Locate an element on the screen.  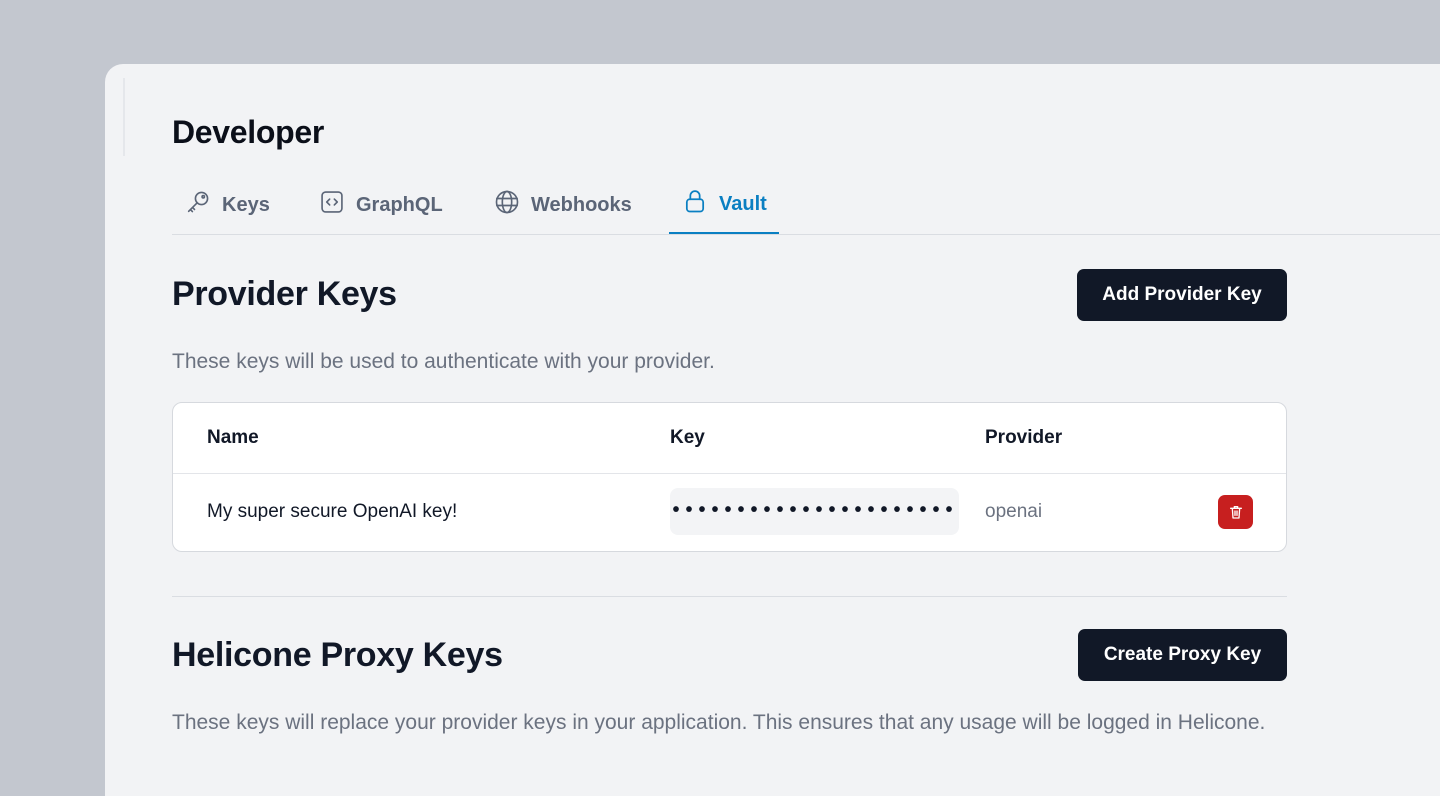
tab-graphql: GraphQL is located at coordinates (380, 205).